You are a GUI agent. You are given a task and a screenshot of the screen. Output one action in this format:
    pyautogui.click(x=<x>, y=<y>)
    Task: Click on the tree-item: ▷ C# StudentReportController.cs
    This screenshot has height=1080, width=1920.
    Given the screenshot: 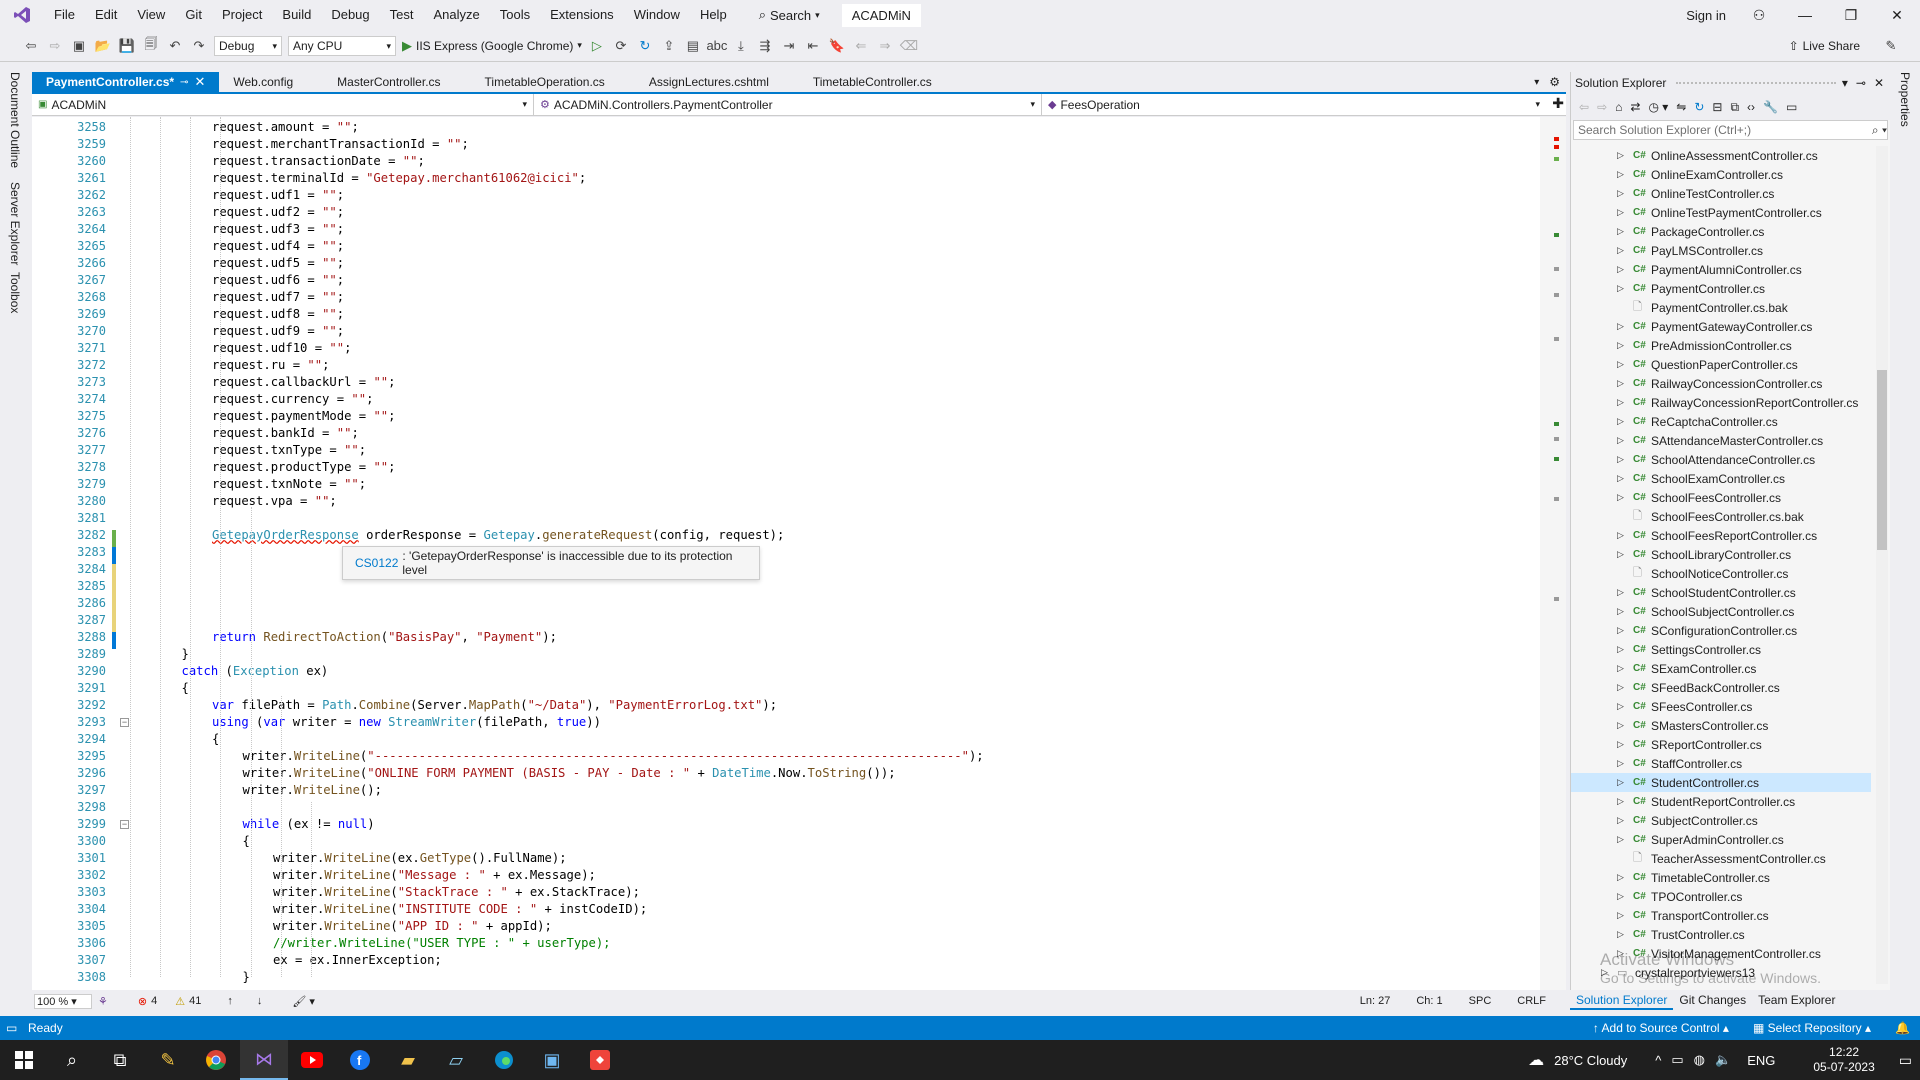 What is the action you would take?
    pyautogui.click(x=1721, y=801)
    